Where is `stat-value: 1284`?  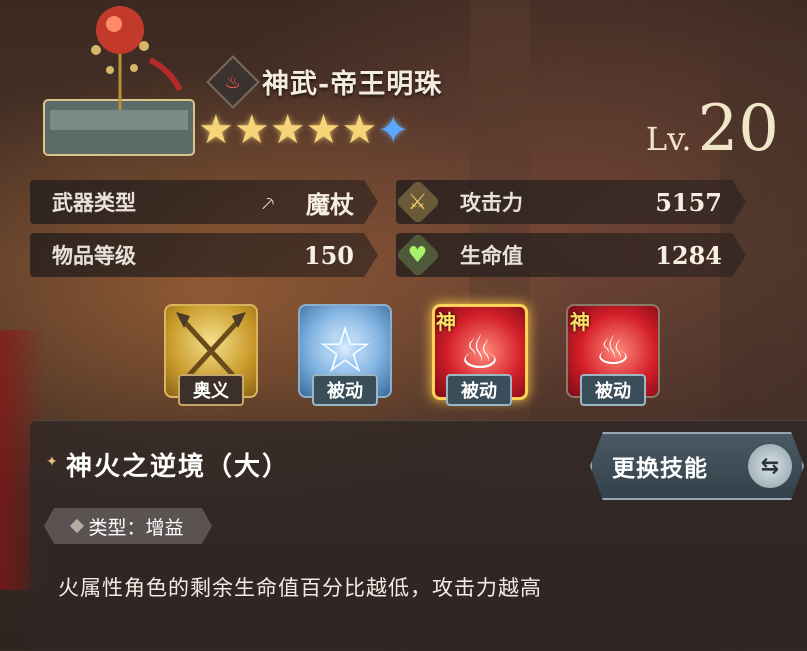 stat-value: 1284 is located at coordinates (688, 255).